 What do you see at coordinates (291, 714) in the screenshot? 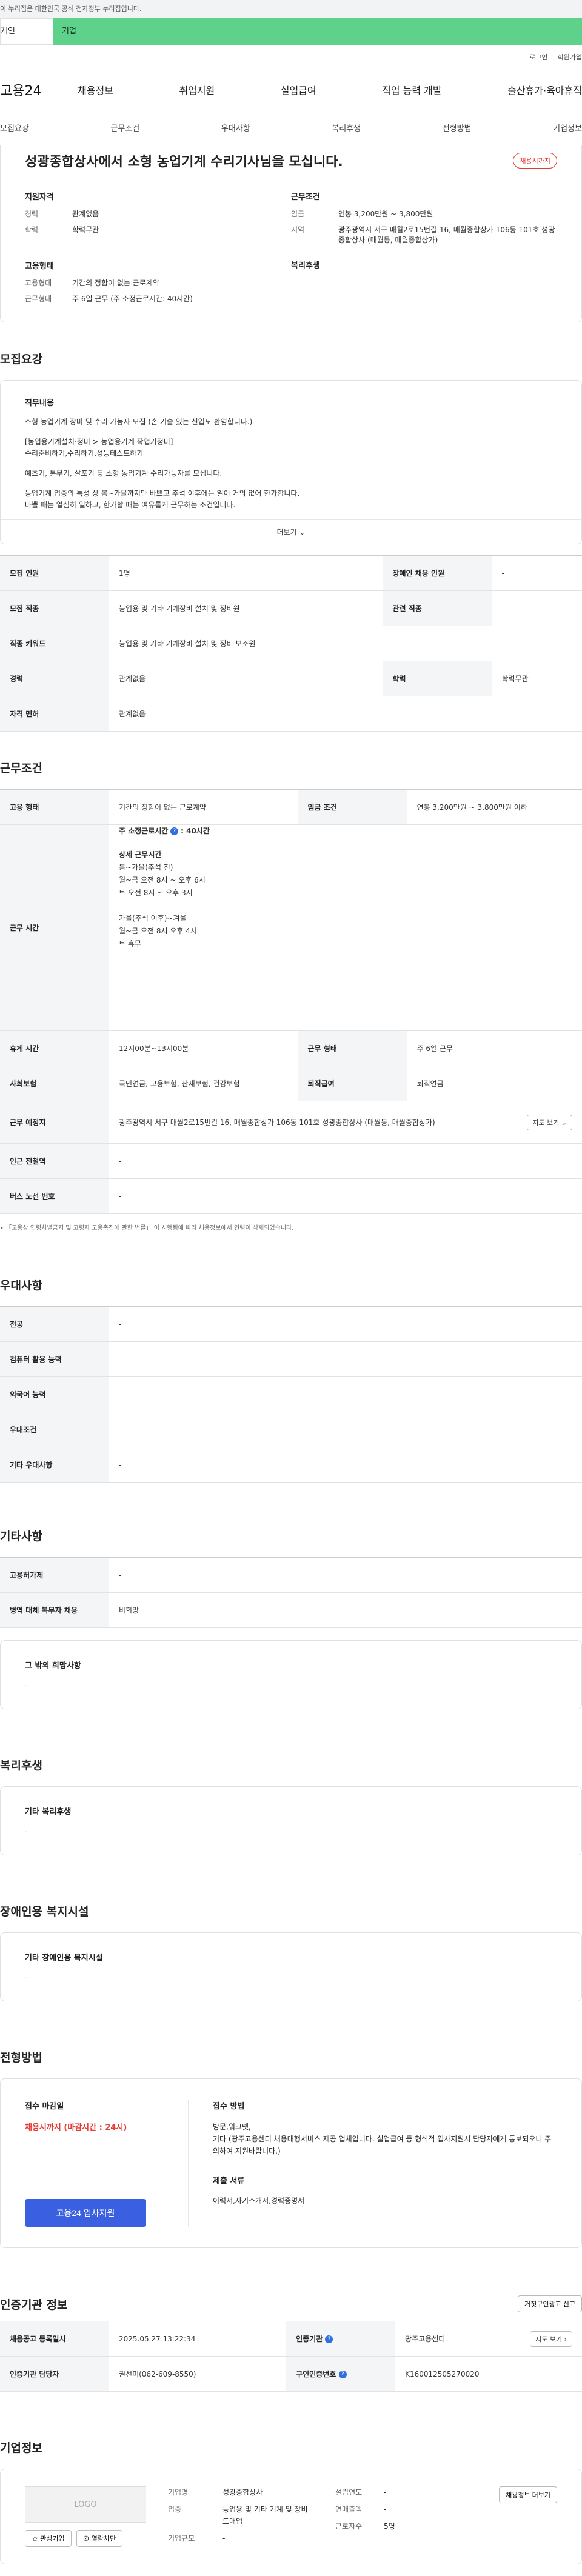
I see `table-row: 자격 면허 관계없음` at bounding box center [291, 714].